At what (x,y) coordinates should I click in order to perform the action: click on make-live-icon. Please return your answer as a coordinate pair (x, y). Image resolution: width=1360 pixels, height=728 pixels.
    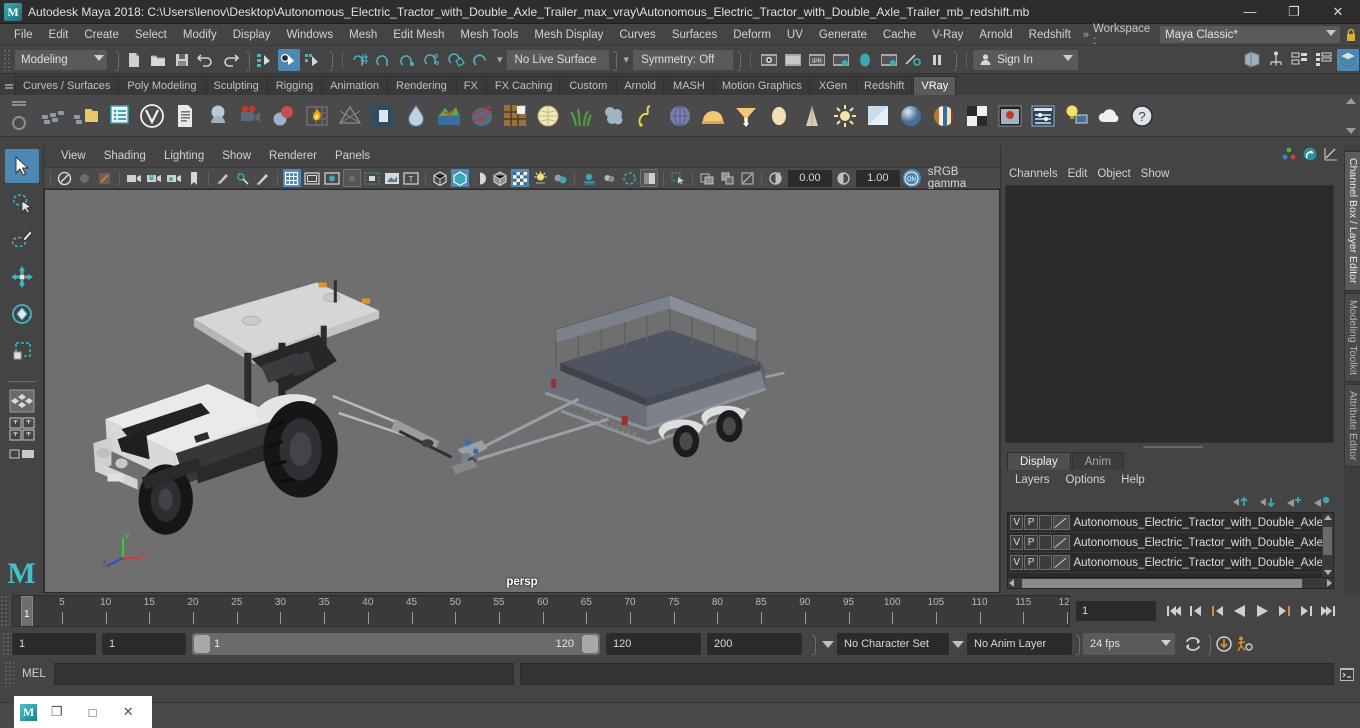
    Looking at the image, I should click on (481, 60).